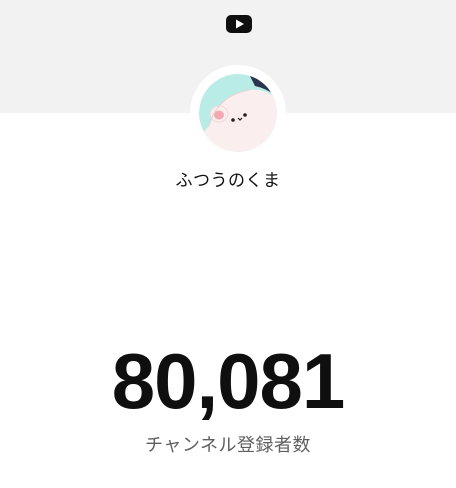 The image size is (456, 488). I want to click on youtube-play-icon, so click(239, 24).